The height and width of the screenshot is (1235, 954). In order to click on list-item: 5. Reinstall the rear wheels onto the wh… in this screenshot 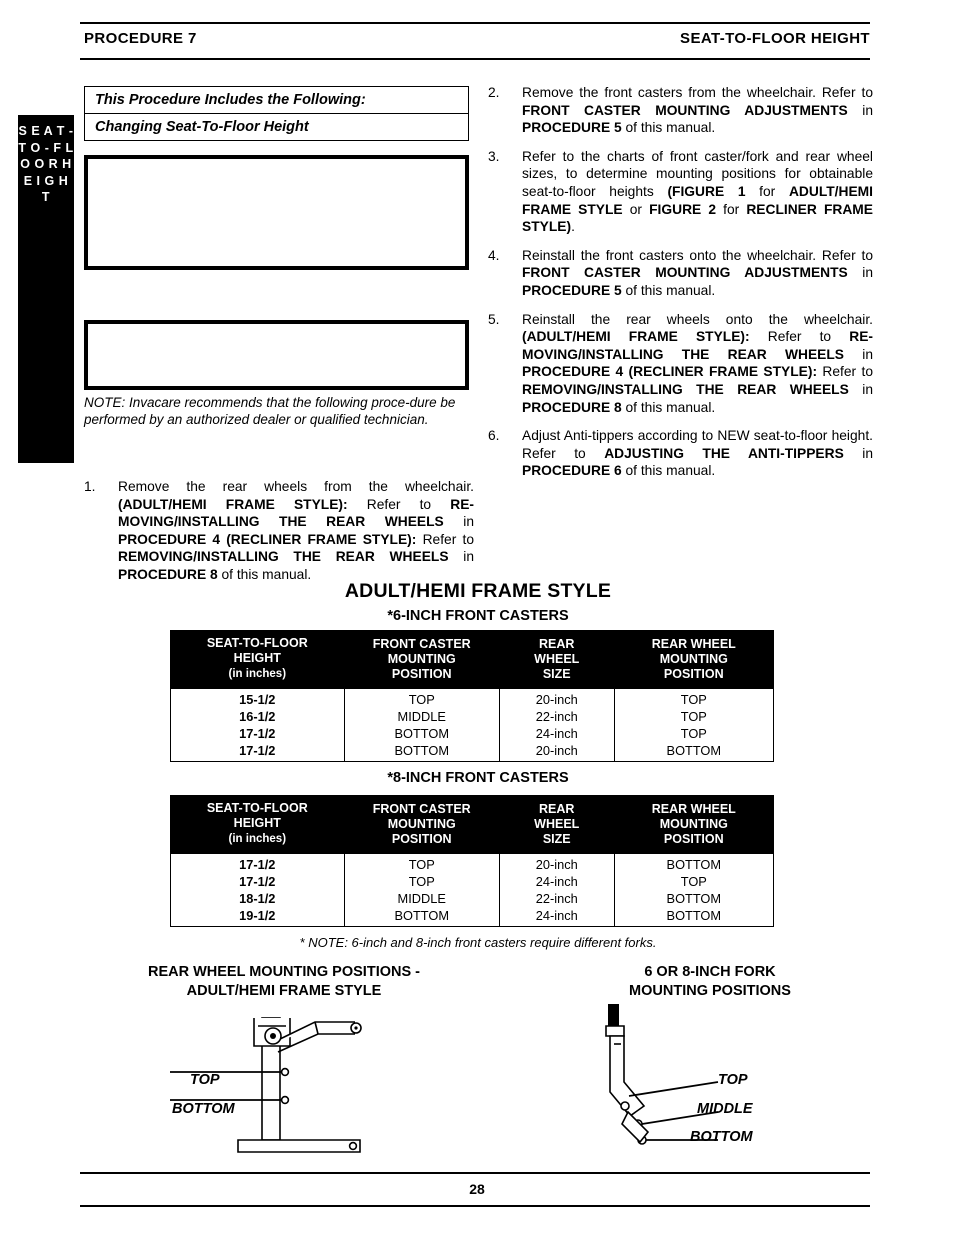, I will do `click(680, 364)`.